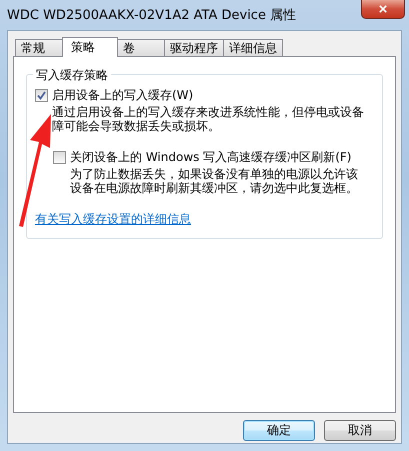 The width and height of the screenshot is (409, 451). Describe the element at coordinates (72, 75) in the screenshot. I see `group-title: 写入缓存策略` at that location.